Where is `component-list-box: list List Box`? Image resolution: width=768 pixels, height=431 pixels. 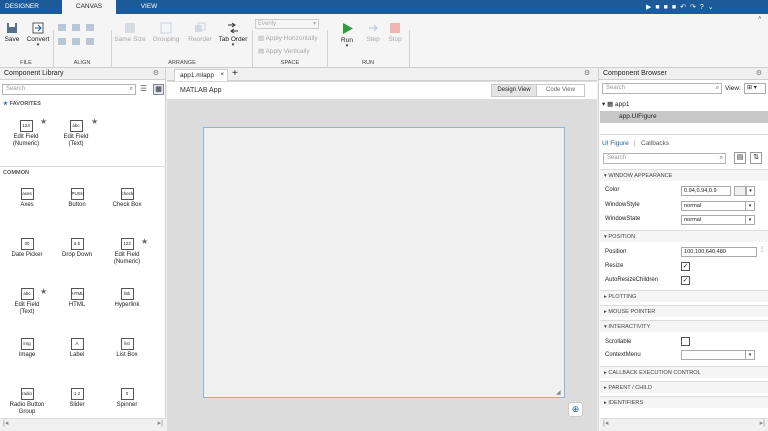 component-list-box: list List Box is located at coordinates (127, 348).